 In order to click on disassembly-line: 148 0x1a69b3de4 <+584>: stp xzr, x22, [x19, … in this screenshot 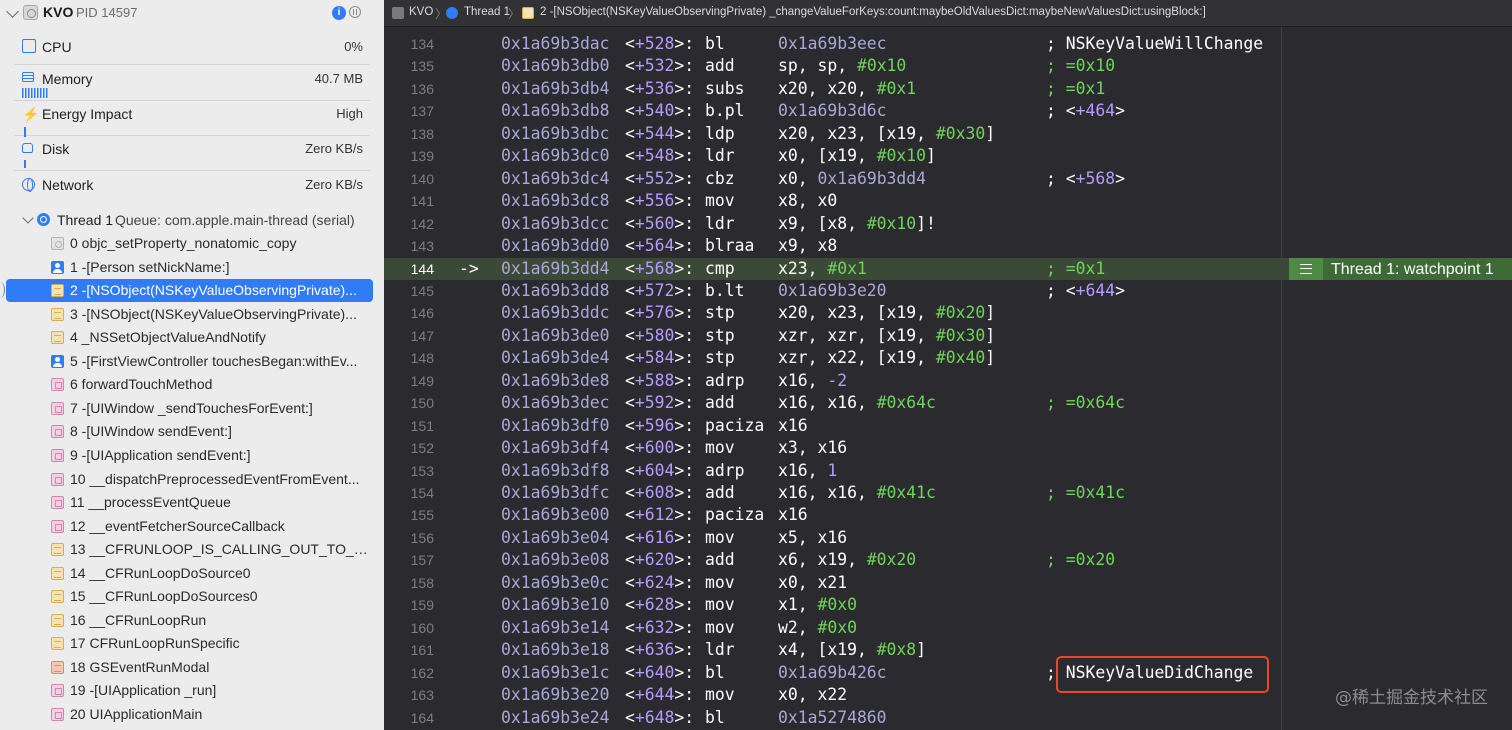, I will do `click(948, 358)`.